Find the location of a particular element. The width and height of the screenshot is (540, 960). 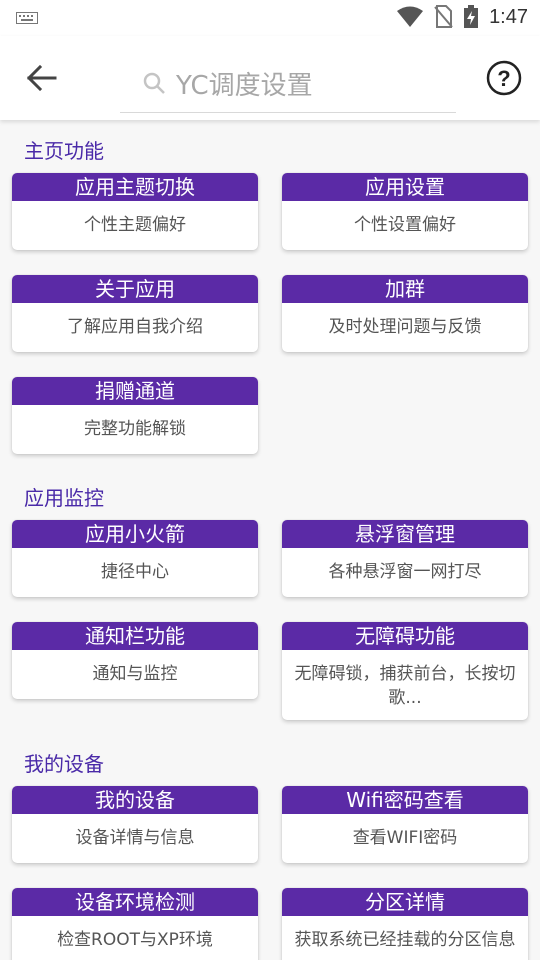

card-title: 设备环境检测 is located at coordinates (135, 902).